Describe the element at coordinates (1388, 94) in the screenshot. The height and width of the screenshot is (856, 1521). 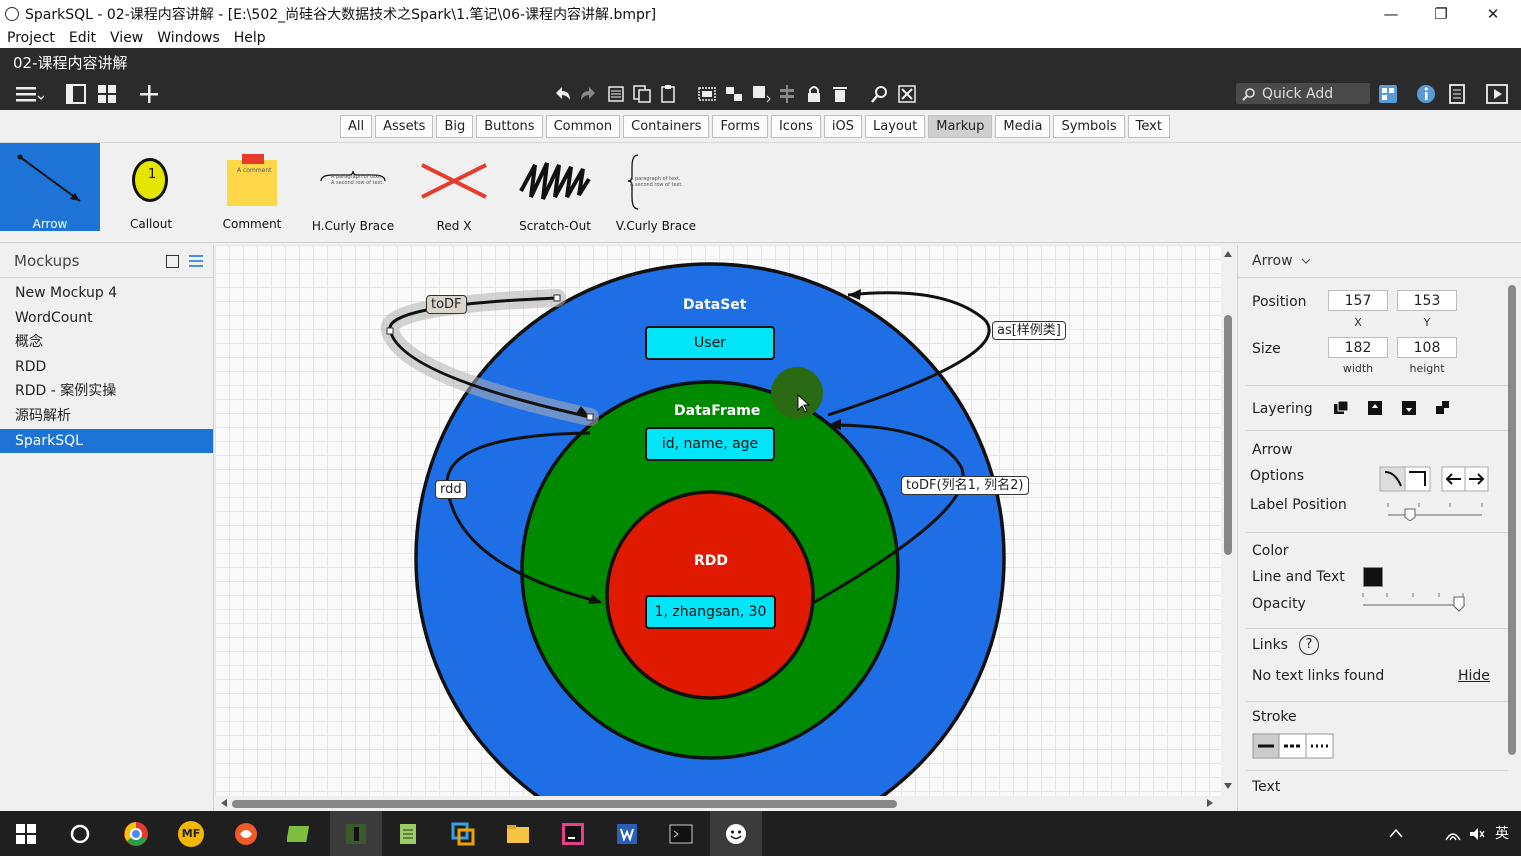
I see `ui-library-icon` at that location.